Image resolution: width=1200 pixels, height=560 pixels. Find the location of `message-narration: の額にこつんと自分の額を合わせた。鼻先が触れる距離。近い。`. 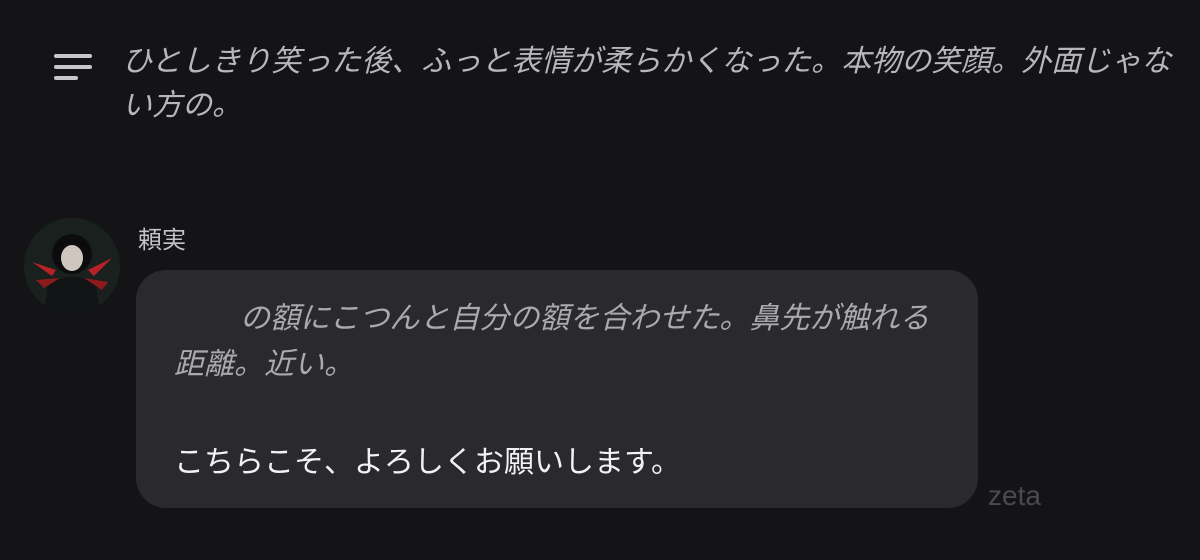

message-narration: の額にこつんと自分の額を合わせた。鼻先が触れる距離。近い。 is located at coordinates (564, 342).